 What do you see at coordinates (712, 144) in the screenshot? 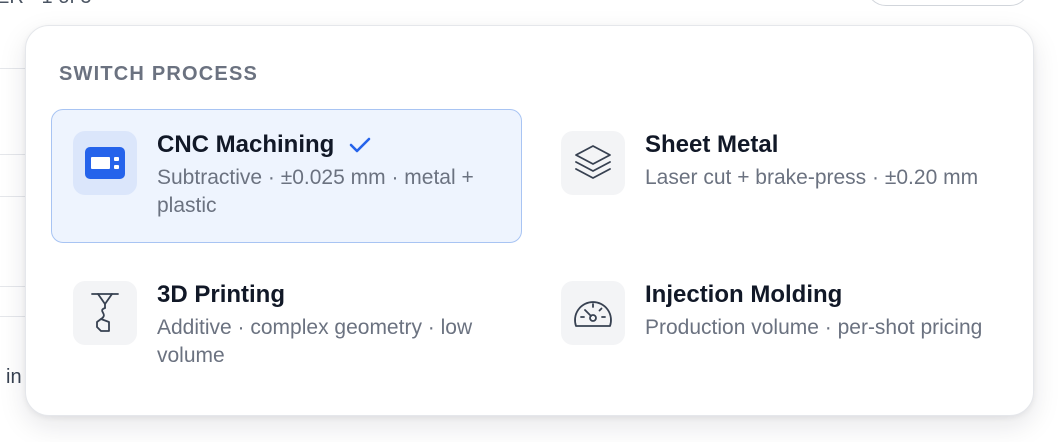
I see `option-name: Sheet Metal` at bounding box center [712, 144].